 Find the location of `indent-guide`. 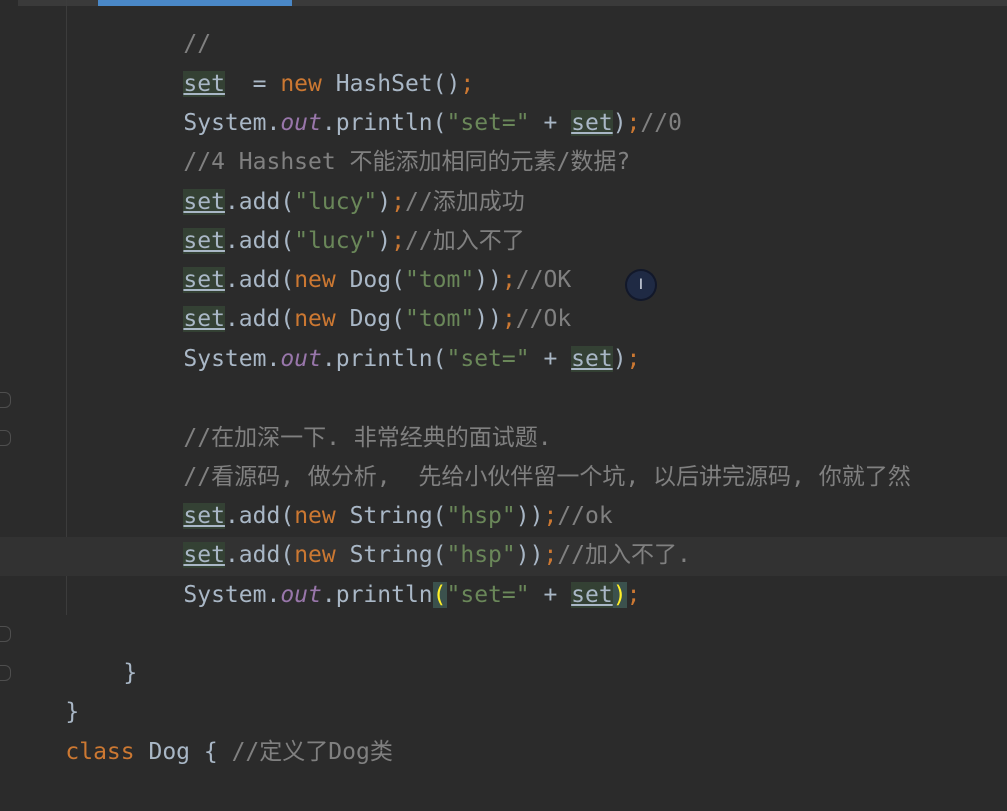

indent-guide is located at coordinates (66, 307).